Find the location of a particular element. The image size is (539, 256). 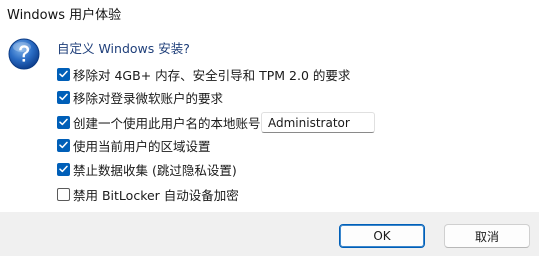

option-label: 禁用 BitLocker 自动设备加密 is located at coordinates (156, 195).